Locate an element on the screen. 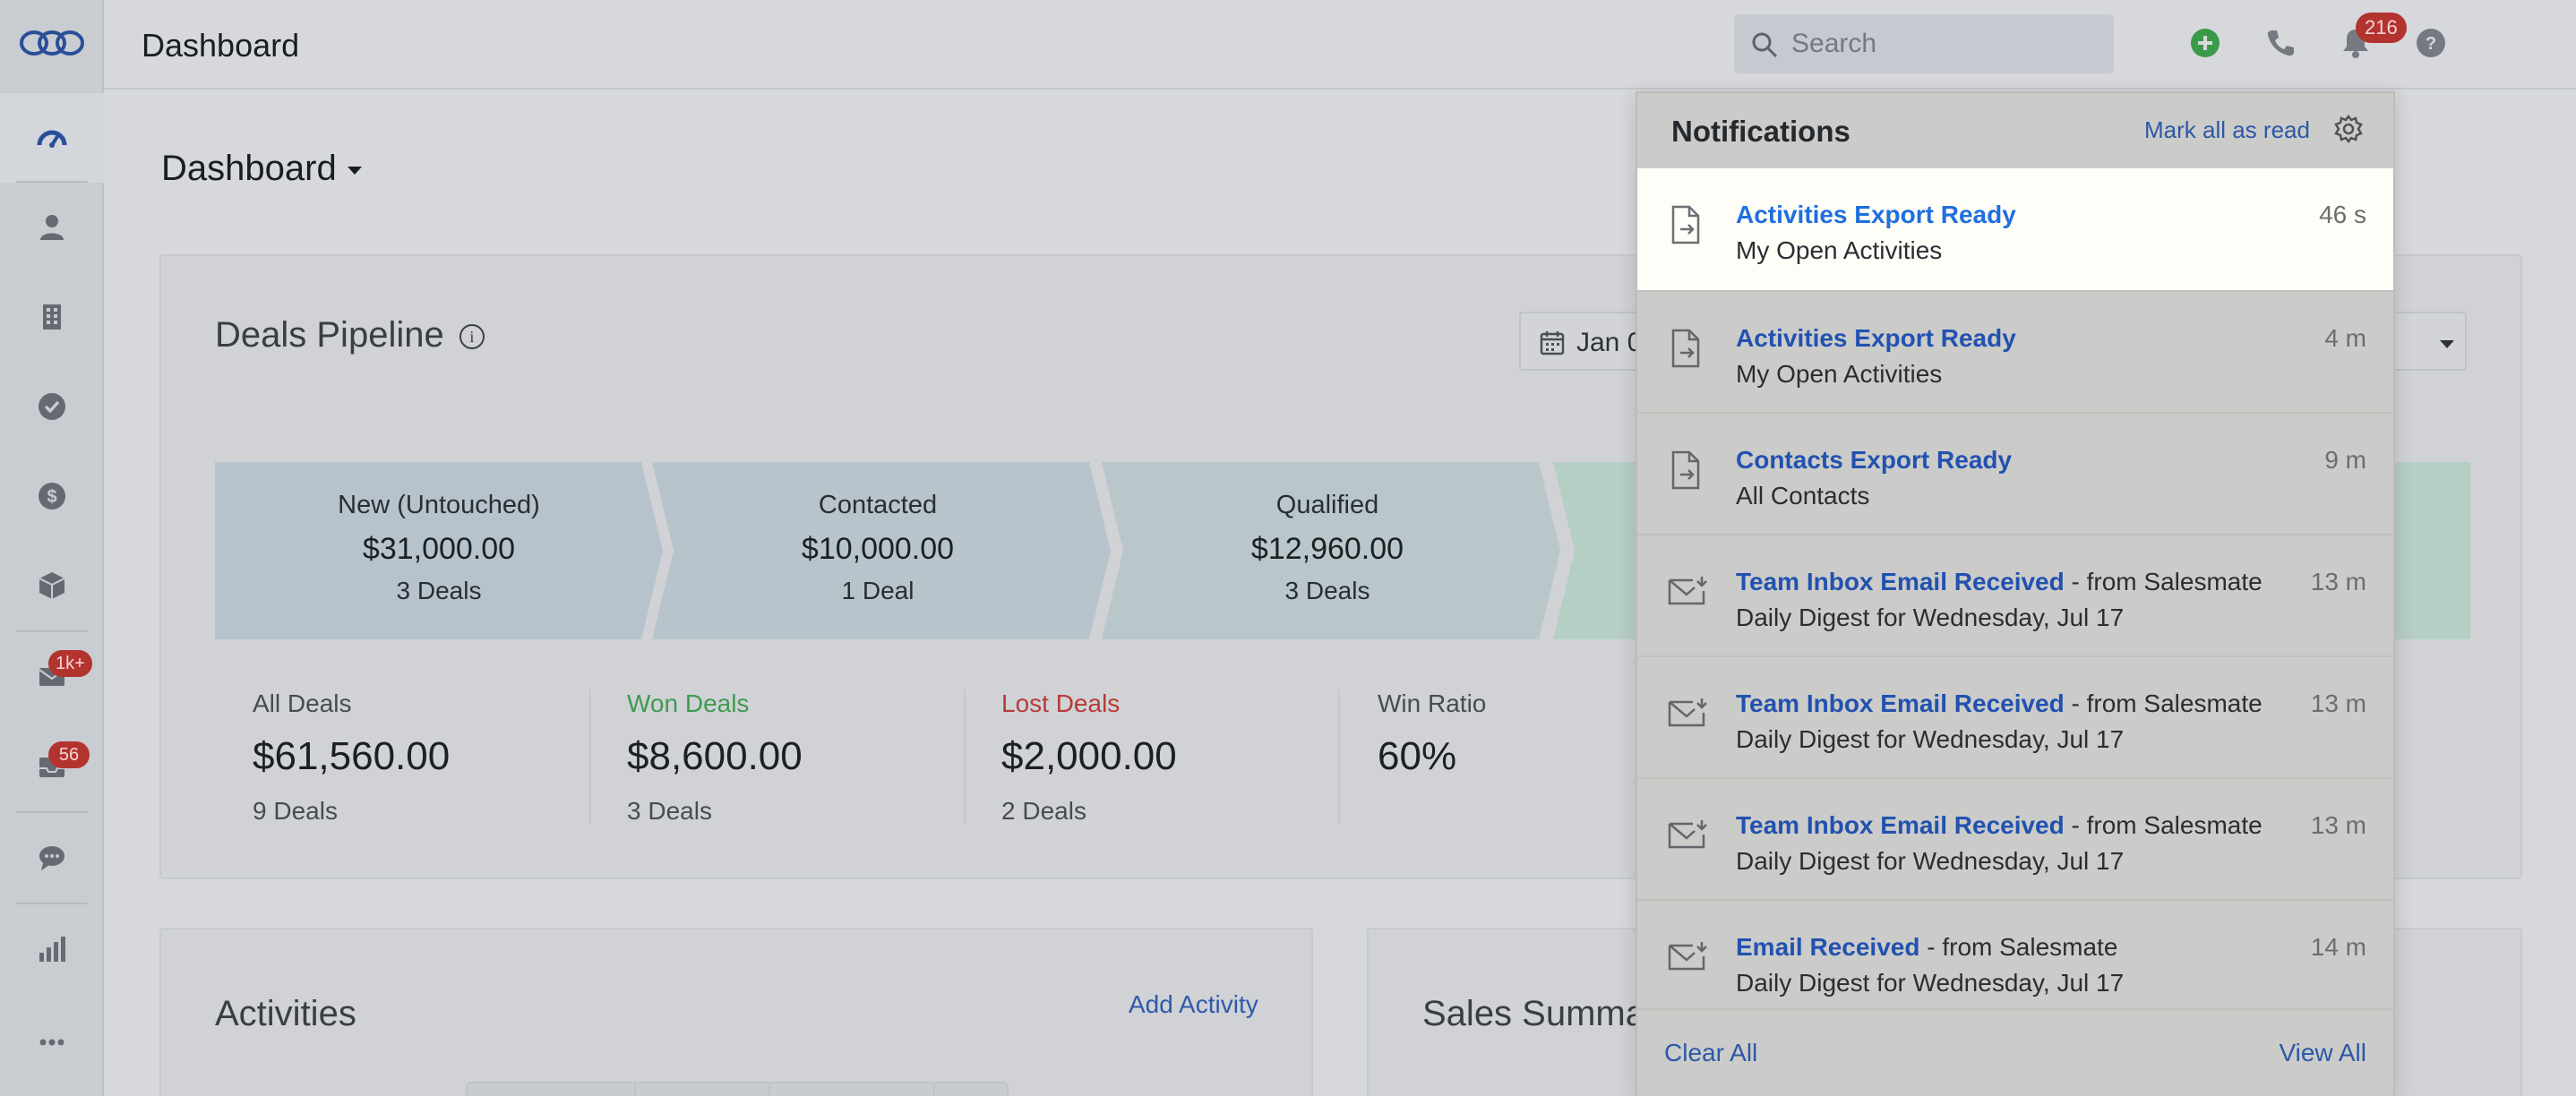 The width and height of the screenshot is (2576, 1096). more-icon is located at coordinates (51, 1043).